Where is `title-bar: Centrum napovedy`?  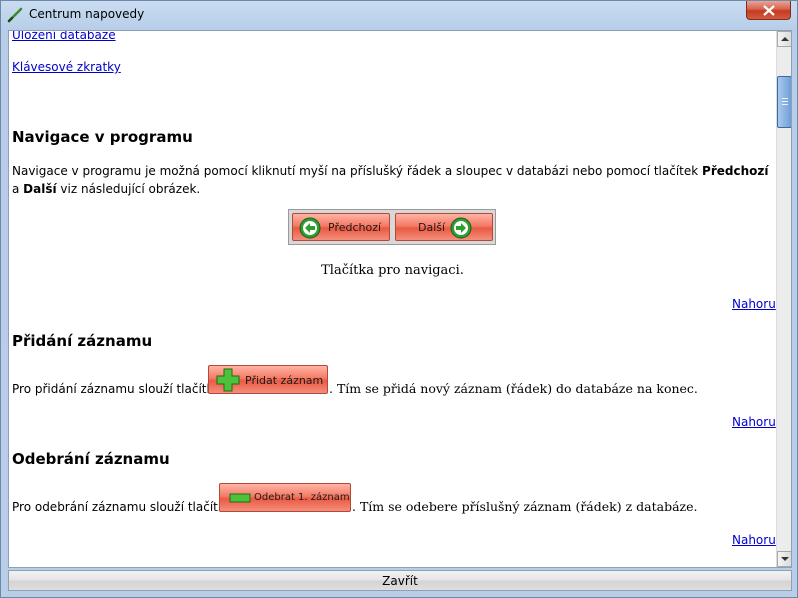
title-bar: Centrum napovedy is located at coordinates (399, 15).